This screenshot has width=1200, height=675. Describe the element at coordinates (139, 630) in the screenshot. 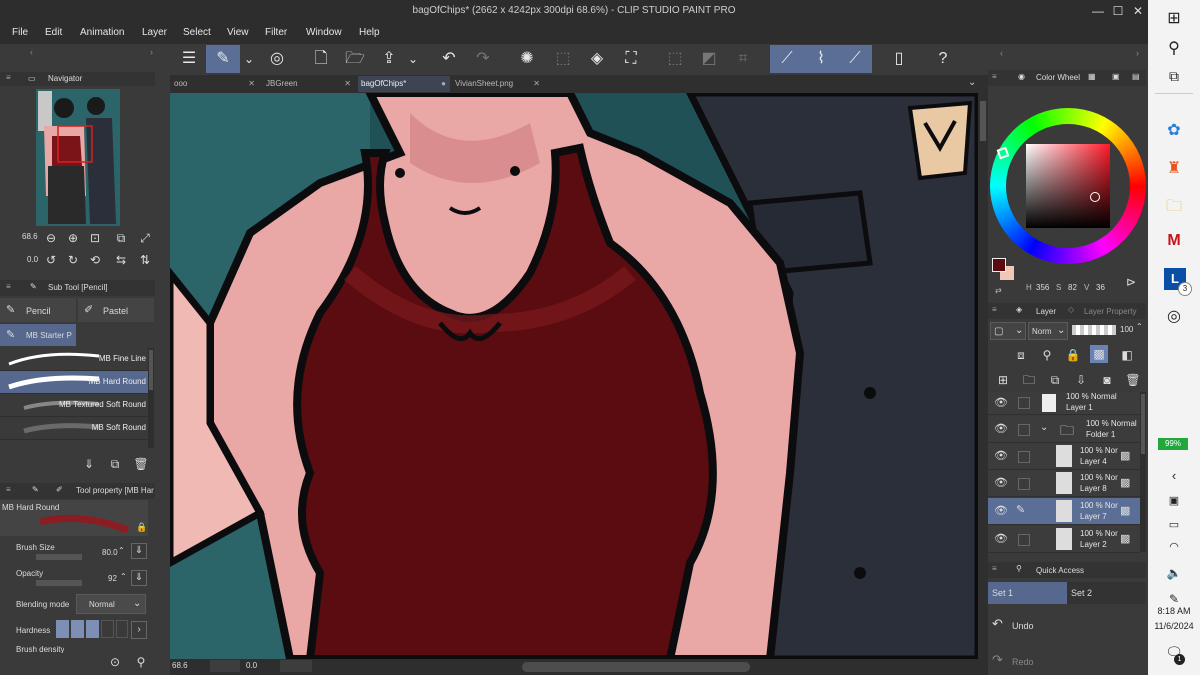

I see `chevron-right-icon: ›` at that location.